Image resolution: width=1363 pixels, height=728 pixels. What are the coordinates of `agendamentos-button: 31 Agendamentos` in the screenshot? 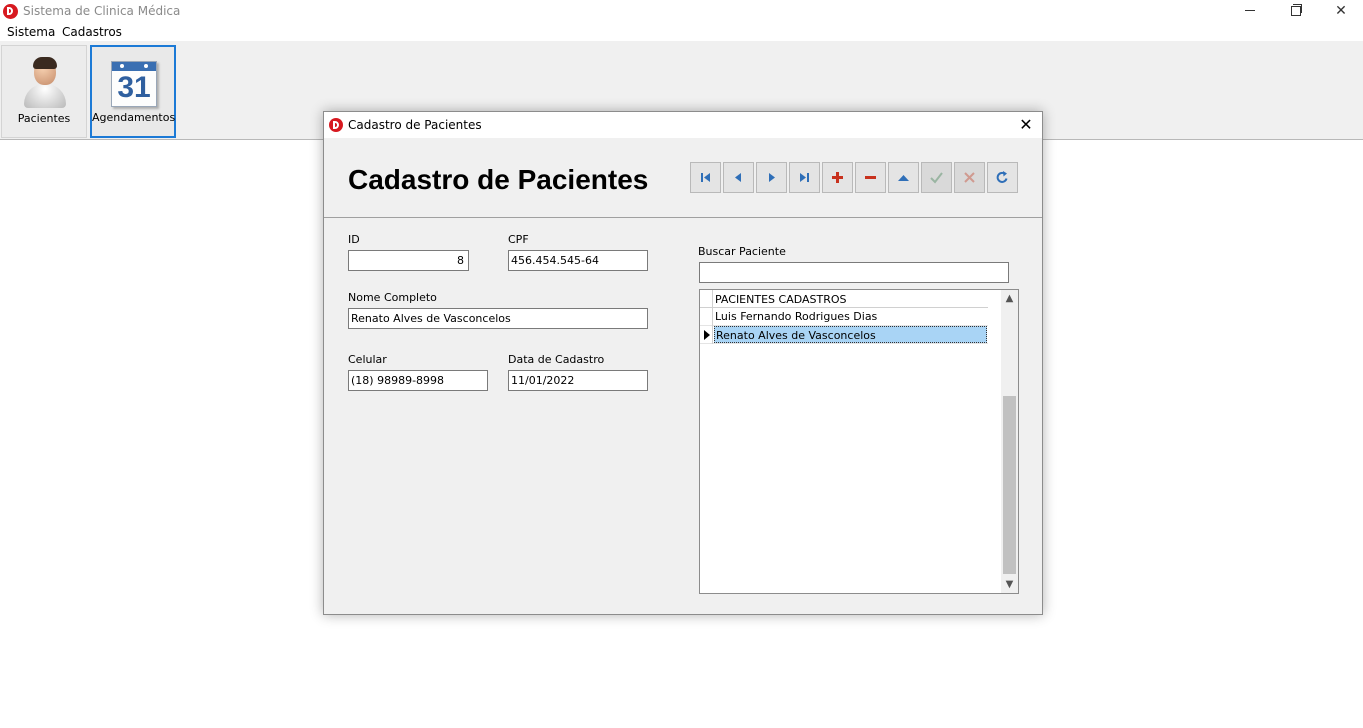 It's located at (133, 91).